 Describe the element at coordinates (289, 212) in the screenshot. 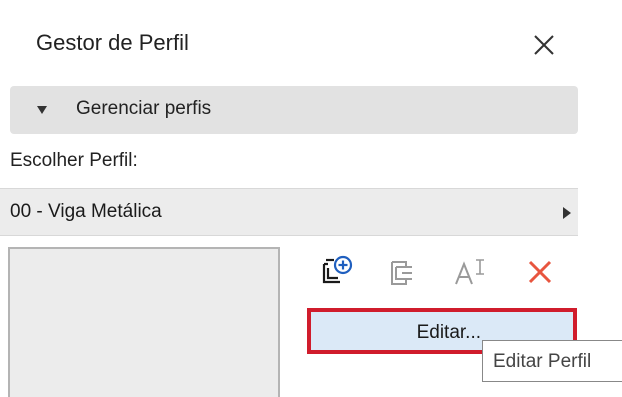

I see `profile-select: 00 - Viga Metálica` at that location.